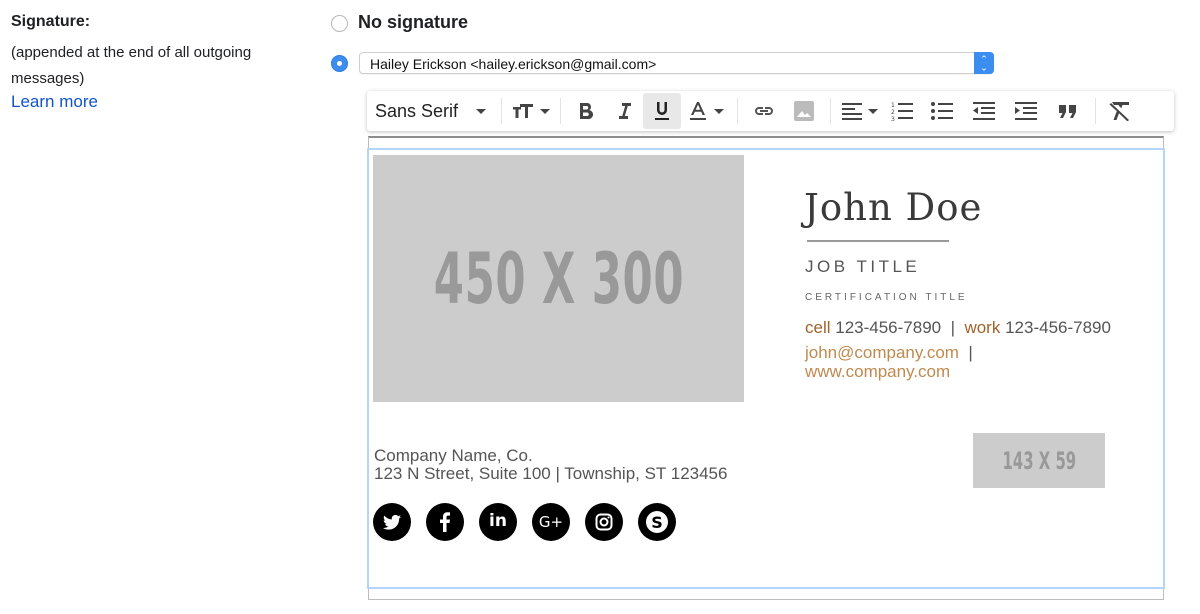 Image resolution: width=1200 pixels, height=614 pixels. I want to click on bold-button, so click(586, 111).